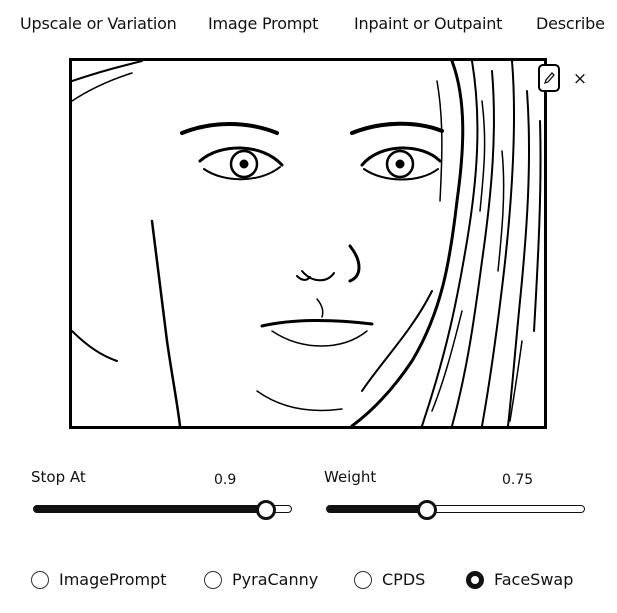  I want to click on radio-pyracanny-label: PyraCanny, so click(275, 579).